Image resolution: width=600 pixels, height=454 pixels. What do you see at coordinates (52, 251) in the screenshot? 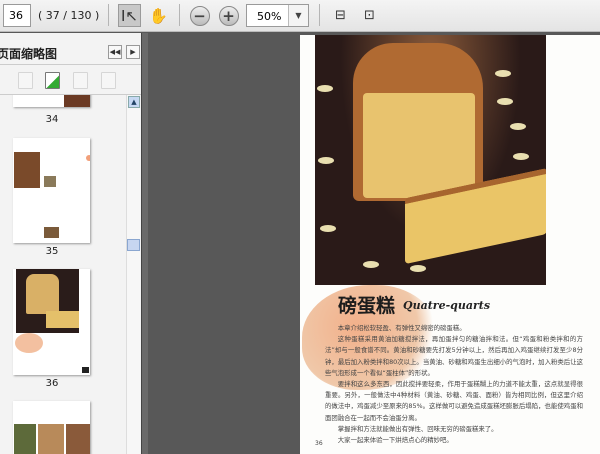
I see `thumbnail-label: 35` at bounding box center [52, 251].